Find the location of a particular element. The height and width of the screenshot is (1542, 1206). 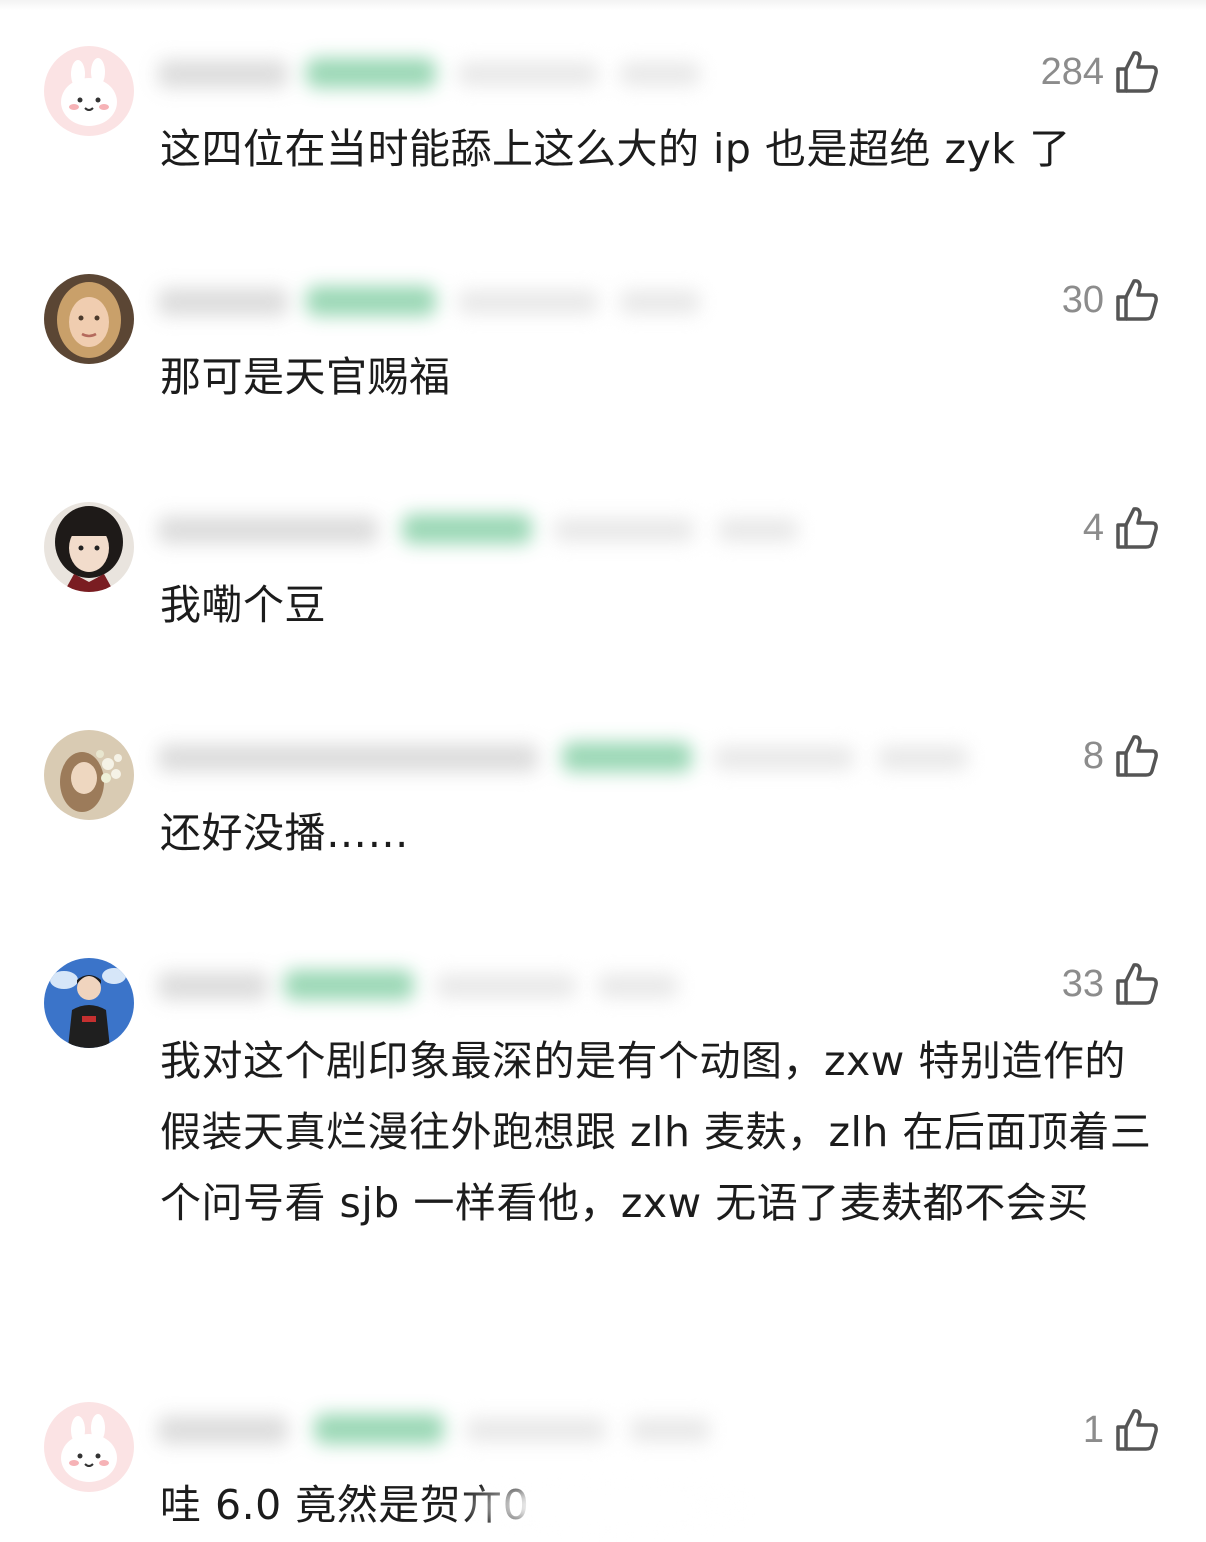

like-count: 4 is located at coordinates (1093, 528).